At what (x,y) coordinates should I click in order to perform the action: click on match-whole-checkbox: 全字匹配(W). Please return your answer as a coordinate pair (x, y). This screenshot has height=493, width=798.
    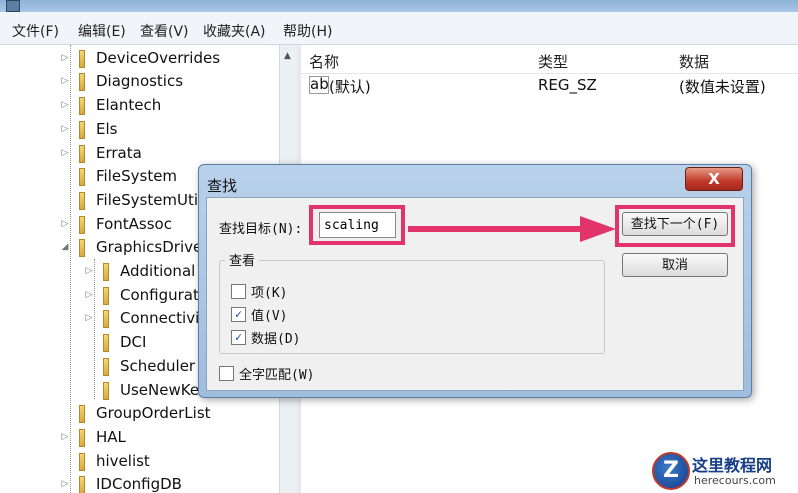
    Looking at the image, I should click on (266, 373).